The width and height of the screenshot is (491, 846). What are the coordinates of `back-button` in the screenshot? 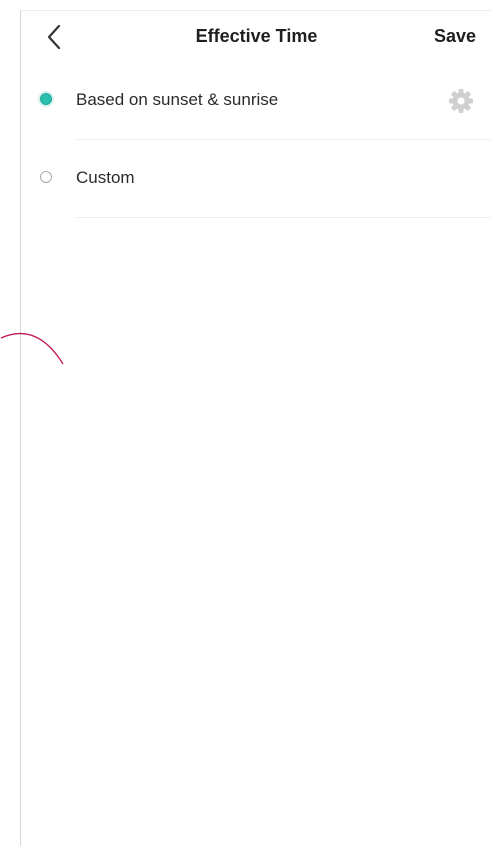 It's located at (55, 37).